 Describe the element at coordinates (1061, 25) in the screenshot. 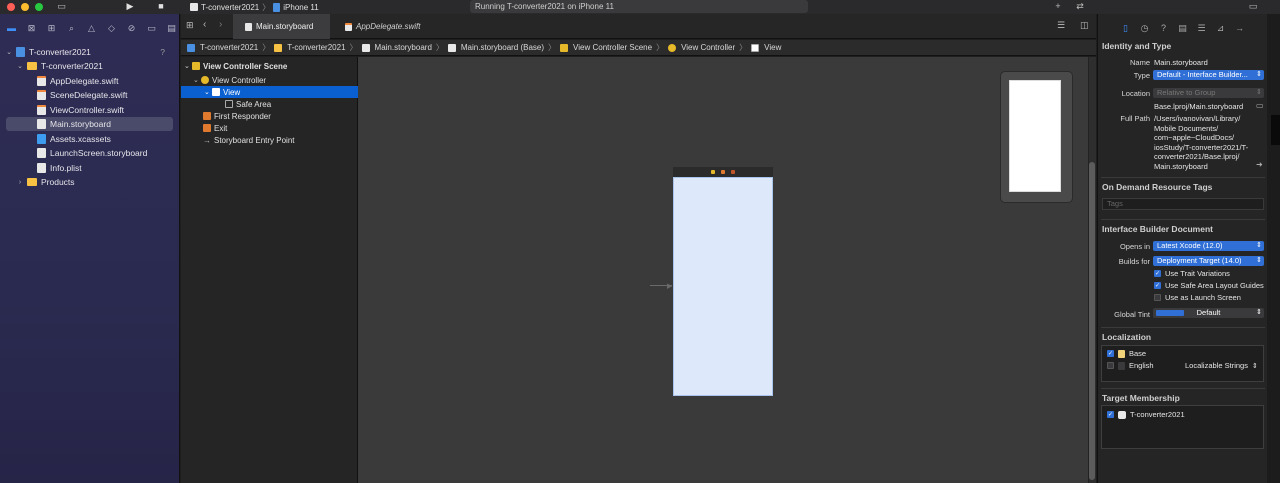

I see `editor-options-icon: ☰` at that location.